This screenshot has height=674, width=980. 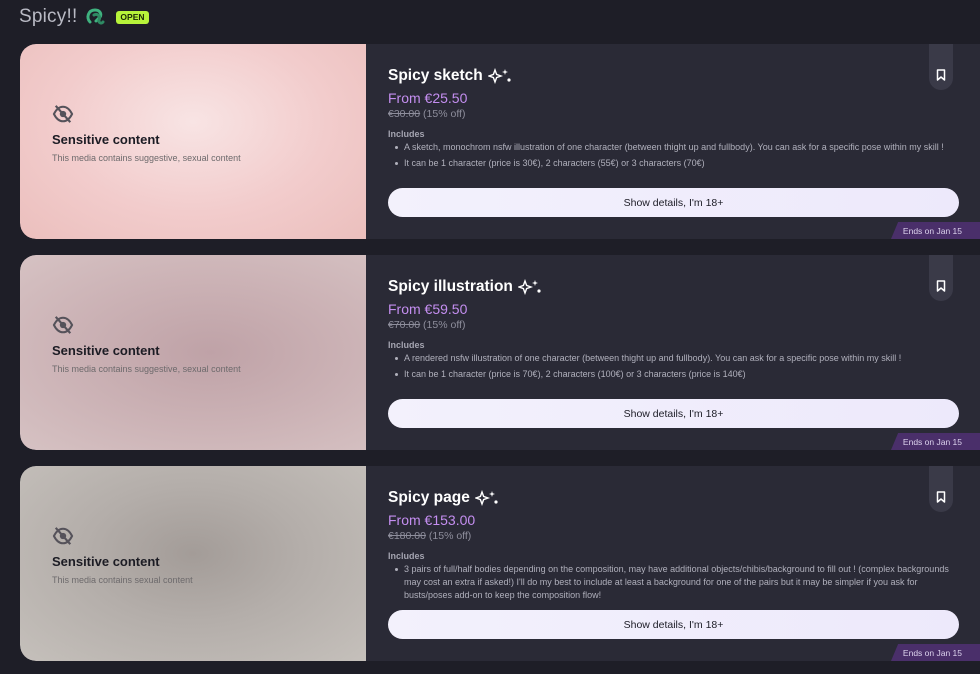 I want to click on price-old: €180.00 (15% off), so click(x=429, y=536).